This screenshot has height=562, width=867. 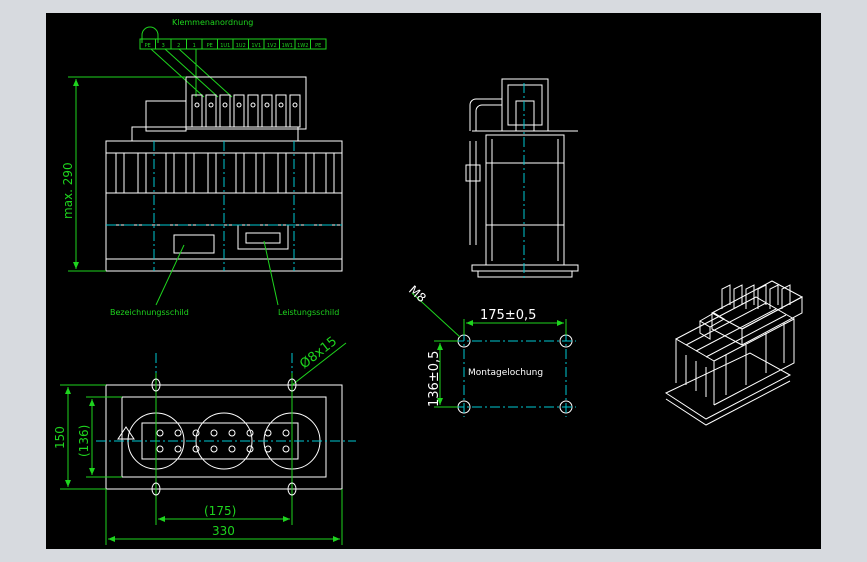 What do you see at coordinates (308, 312) in the screenshot?
I see `ratingplate-label: Leistungsschild` at bounding box center [308, 312].